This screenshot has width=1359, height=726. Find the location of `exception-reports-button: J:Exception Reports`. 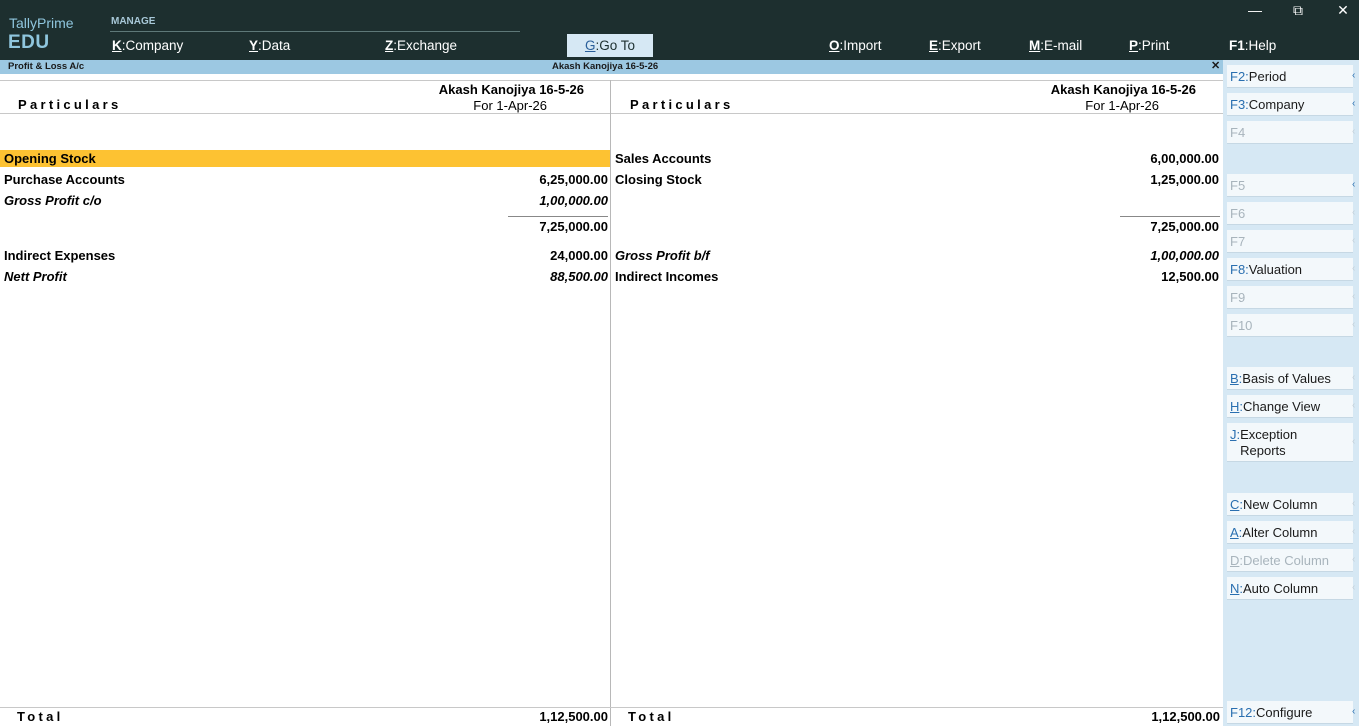

exception-reports-button: J:Exception Reports is located at coordinates (1290, 442).